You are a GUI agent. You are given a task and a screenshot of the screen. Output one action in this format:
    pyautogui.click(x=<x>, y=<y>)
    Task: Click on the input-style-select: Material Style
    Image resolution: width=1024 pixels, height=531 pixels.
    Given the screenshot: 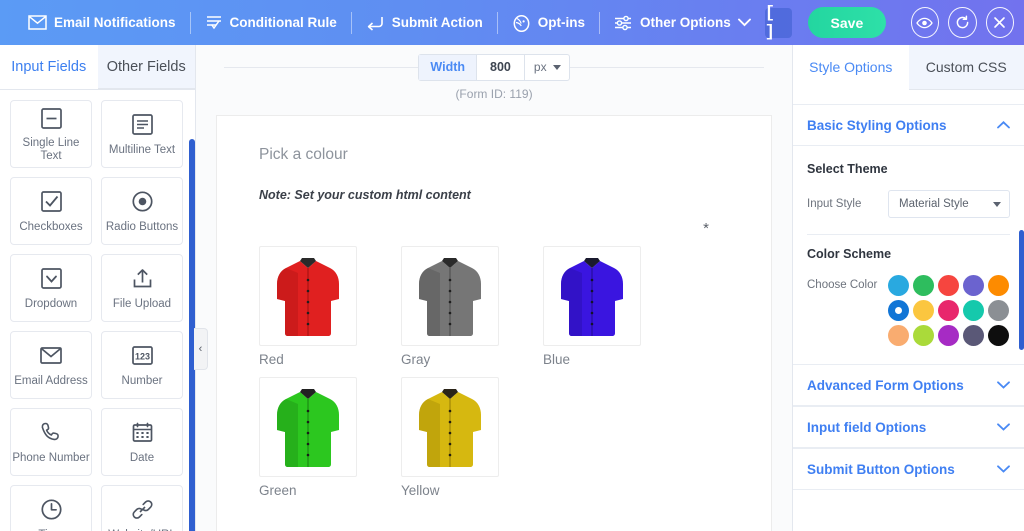 What is the action you would take?
    pyautogui.click(x=949, y=204)
    